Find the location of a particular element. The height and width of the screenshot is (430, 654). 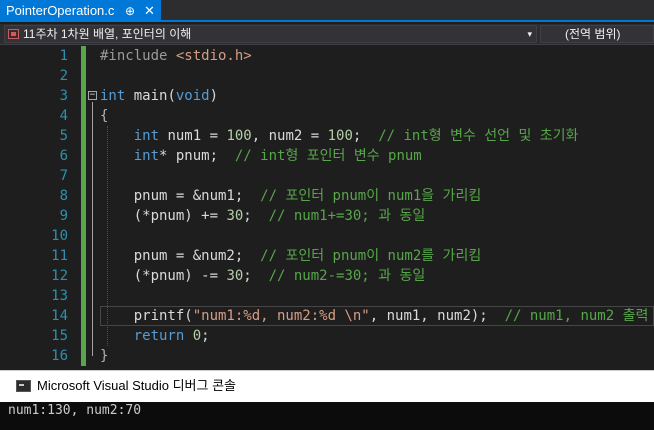

code-line: } is located at coordinates (104, 356).